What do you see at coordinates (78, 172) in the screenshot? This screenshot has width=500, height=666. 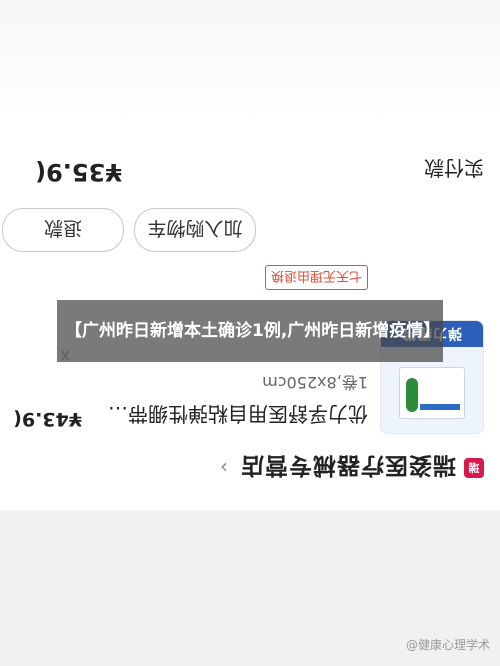 I see `paid-amount: ¥35.9(` at bounding box center [78, 172].